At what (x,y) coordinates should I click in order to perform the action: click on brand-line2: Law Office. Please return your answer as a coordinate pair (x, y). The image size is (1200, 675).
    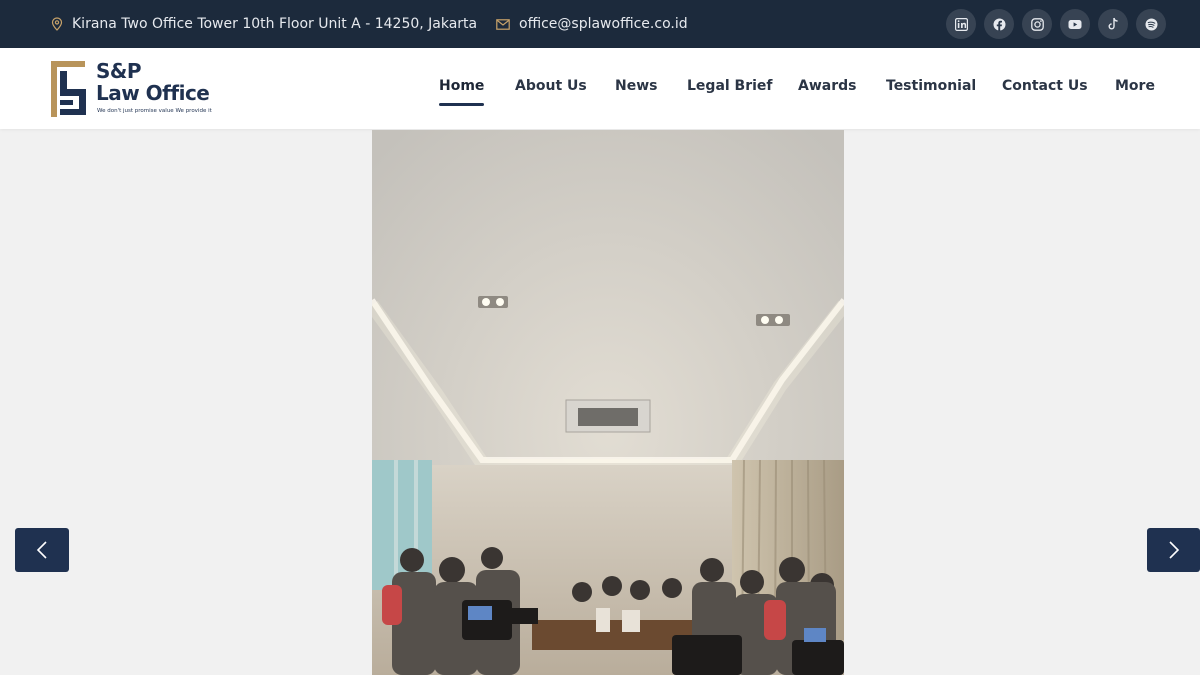
    Looking at the image, I should click on (153, 93).